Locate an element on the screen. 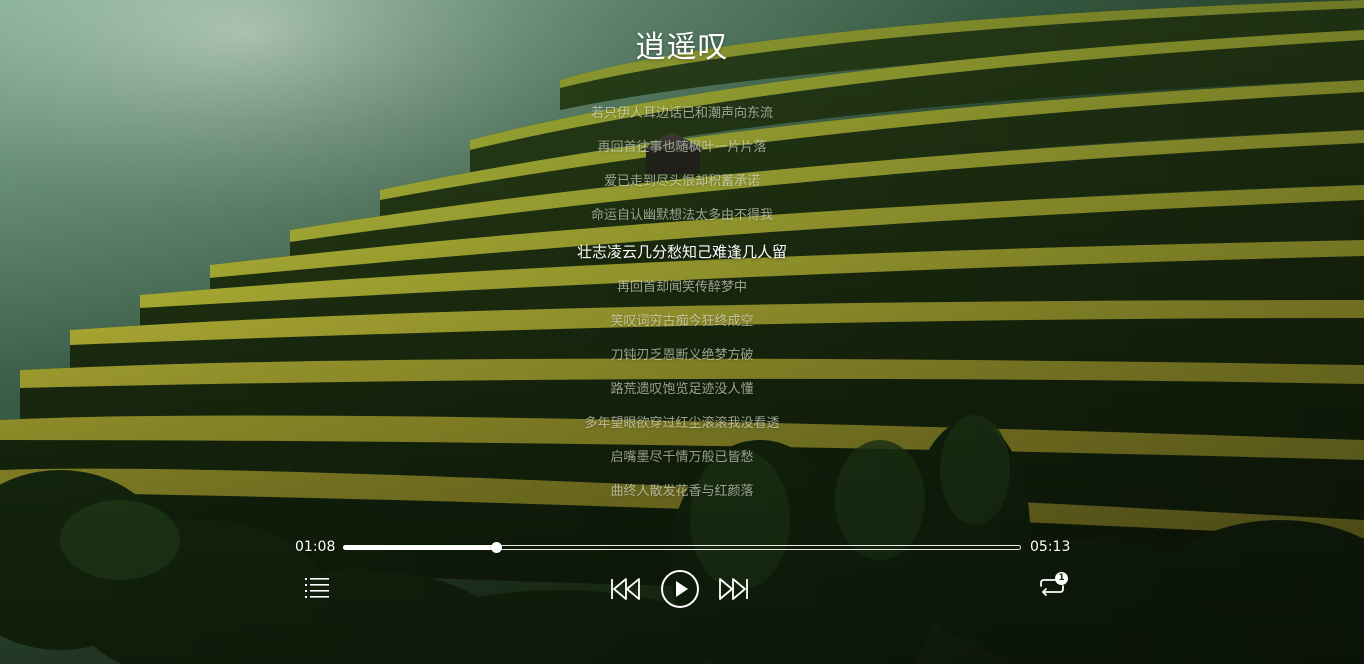 The height and width of the screenshot is (664, 1364). playlist-icon is located at coordinates (317, 588).